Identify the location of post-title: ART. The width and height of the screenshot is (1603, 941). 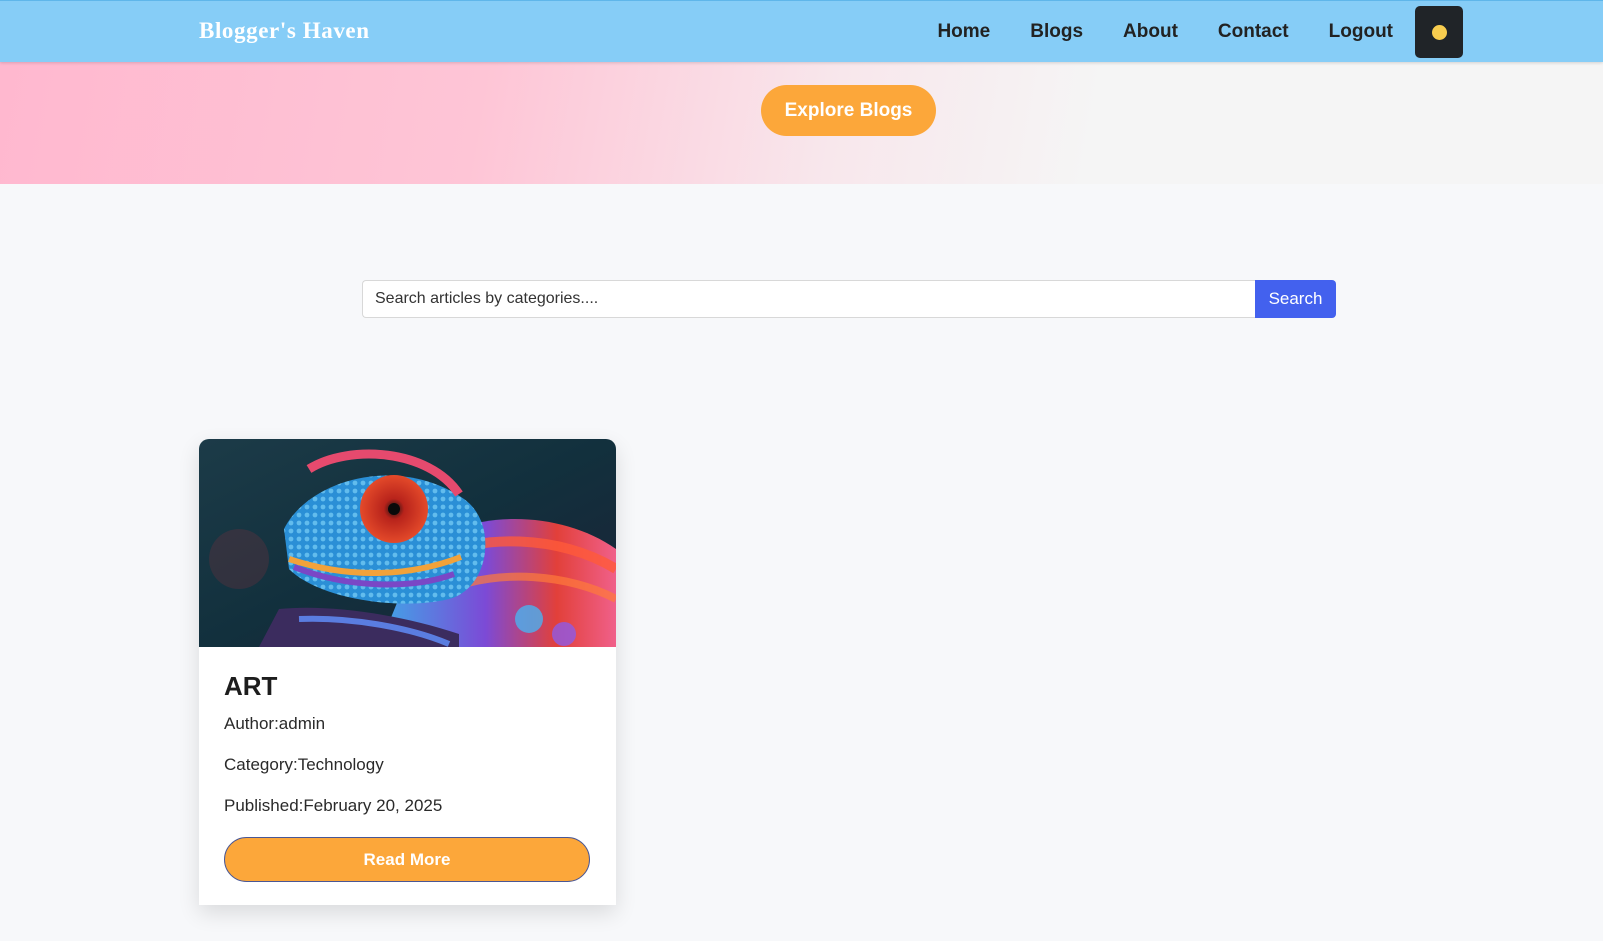
(251, 686).